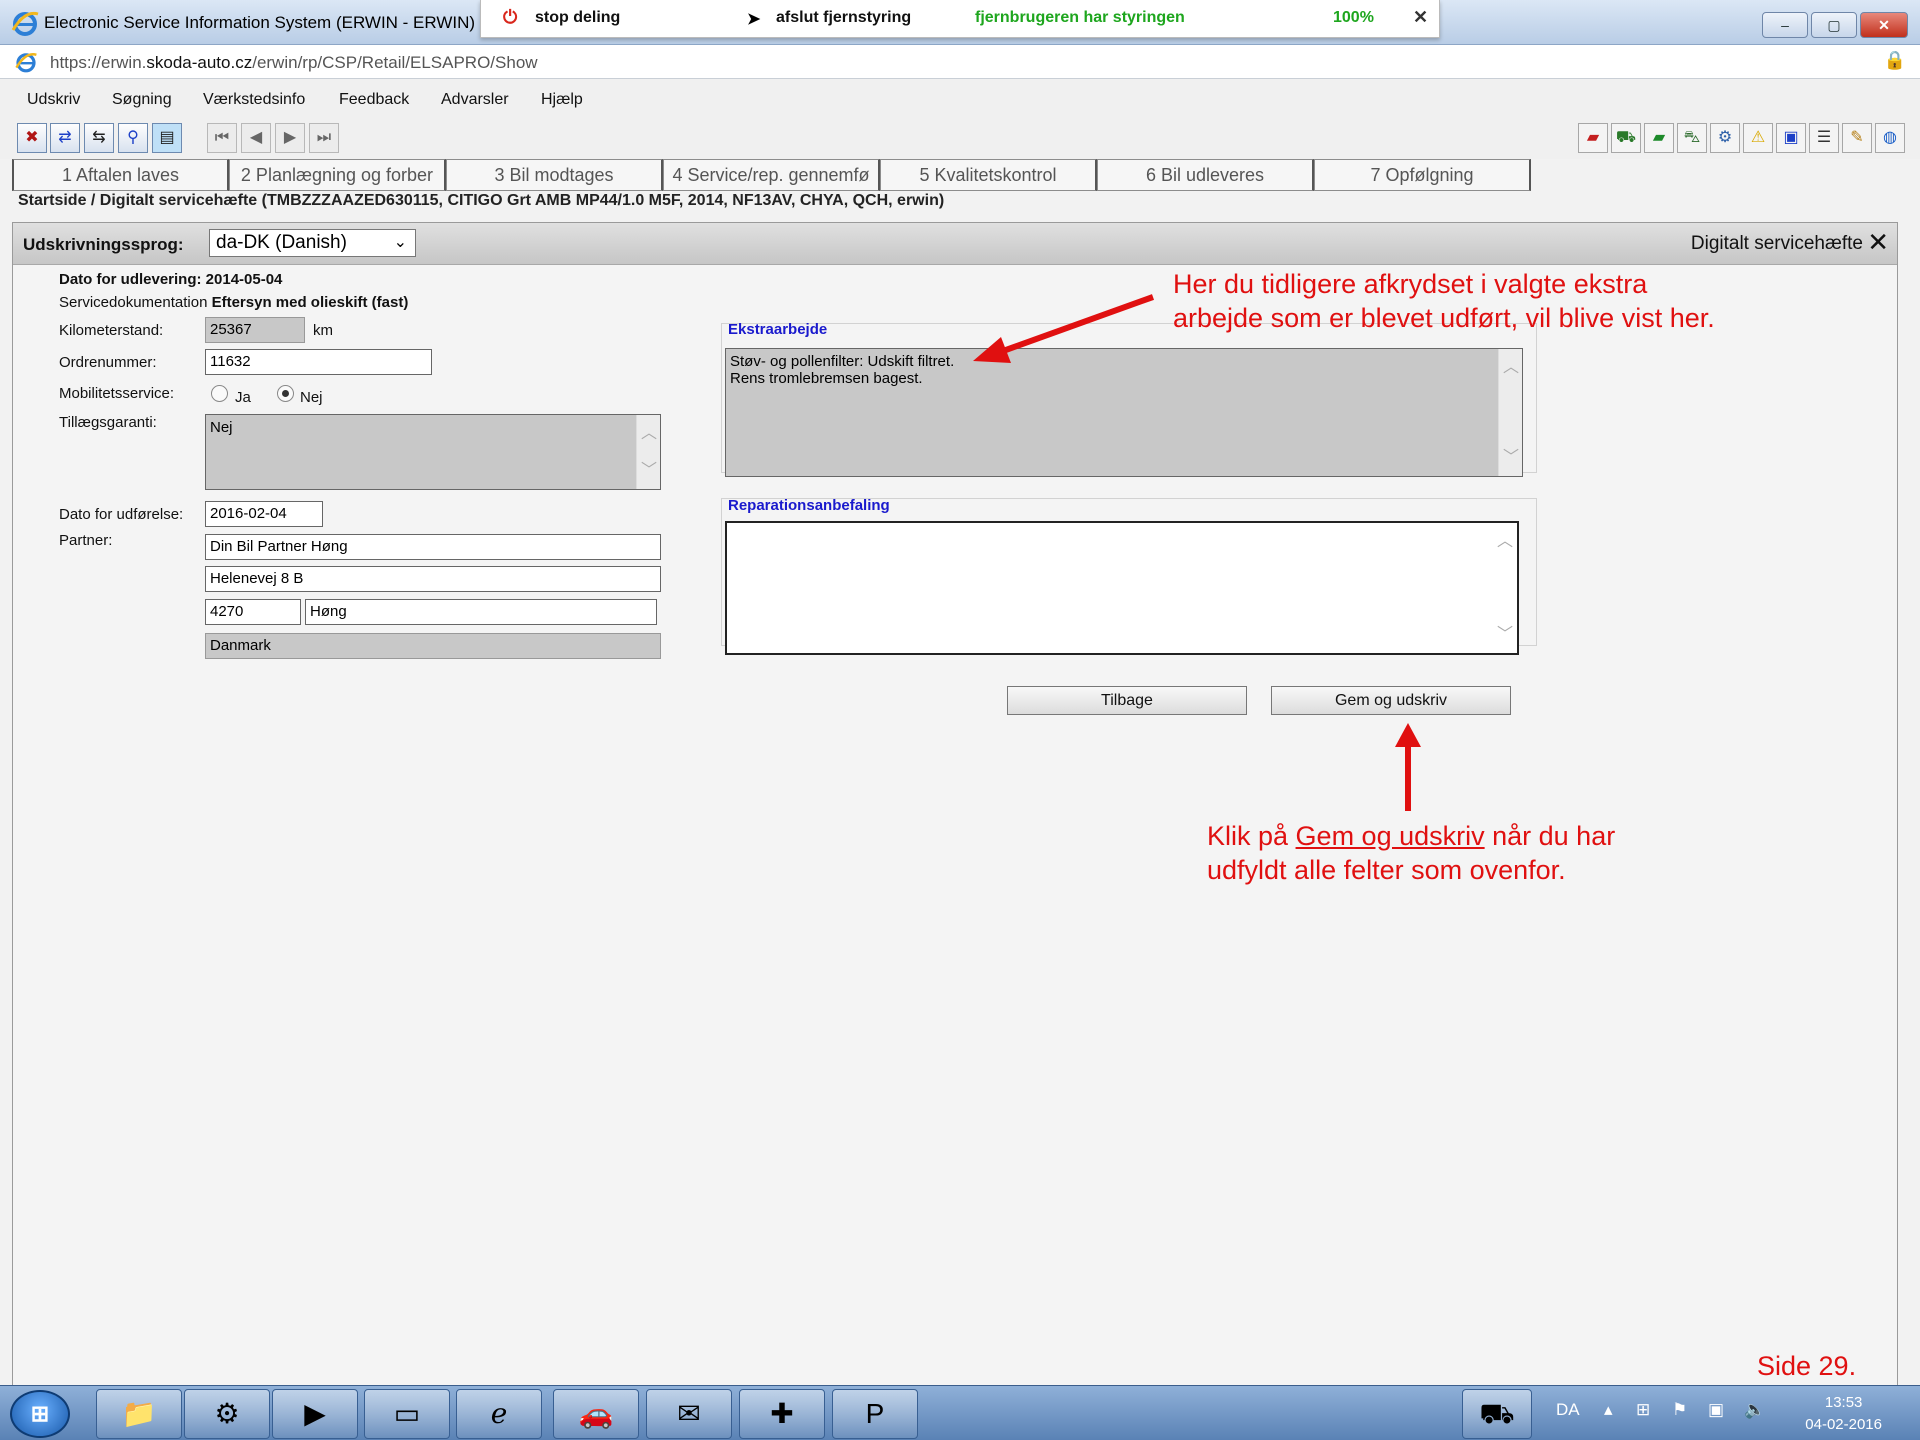 The width and height of the screenshot is (1920, 1440). Describe the element at coordinates (1391, 700) in the screenshot. I see `save-and-print-button: Gem og udskriv` at that location.